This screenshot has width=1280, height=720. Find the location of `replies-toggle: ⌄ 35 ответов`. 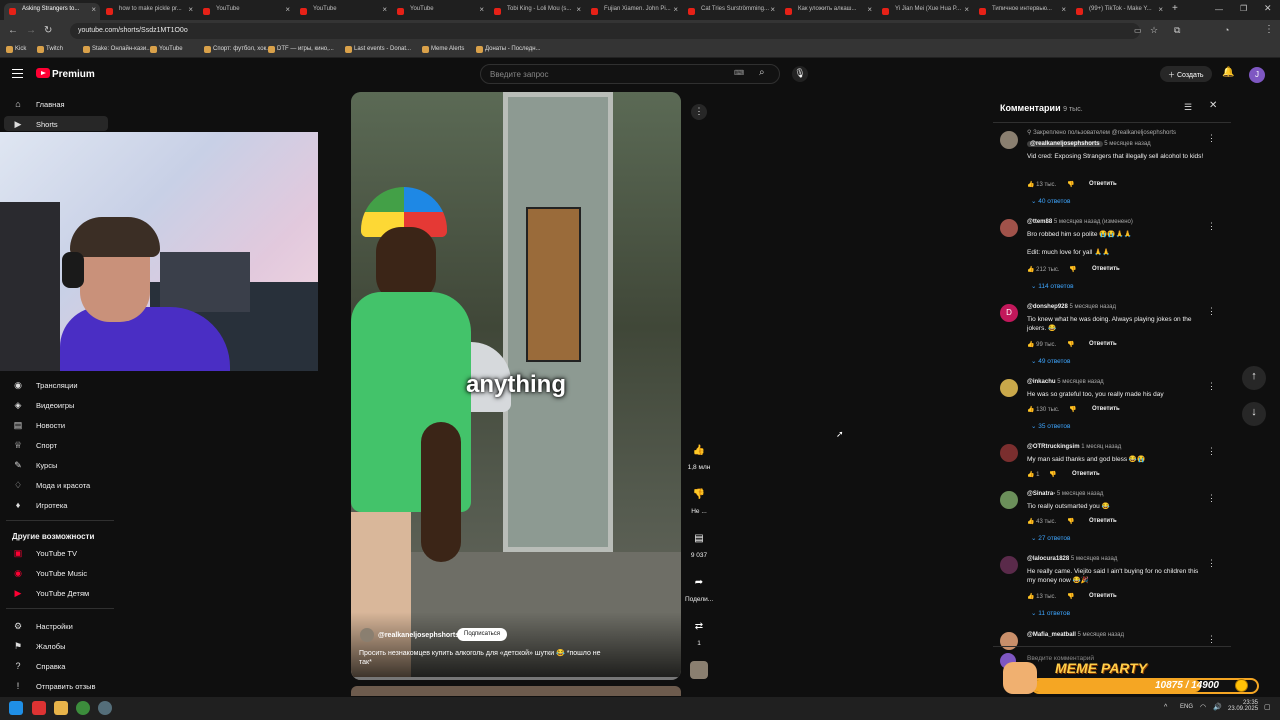

replies-toggle: ⌄ 35 ответов is located at coordinates (1051, 426).